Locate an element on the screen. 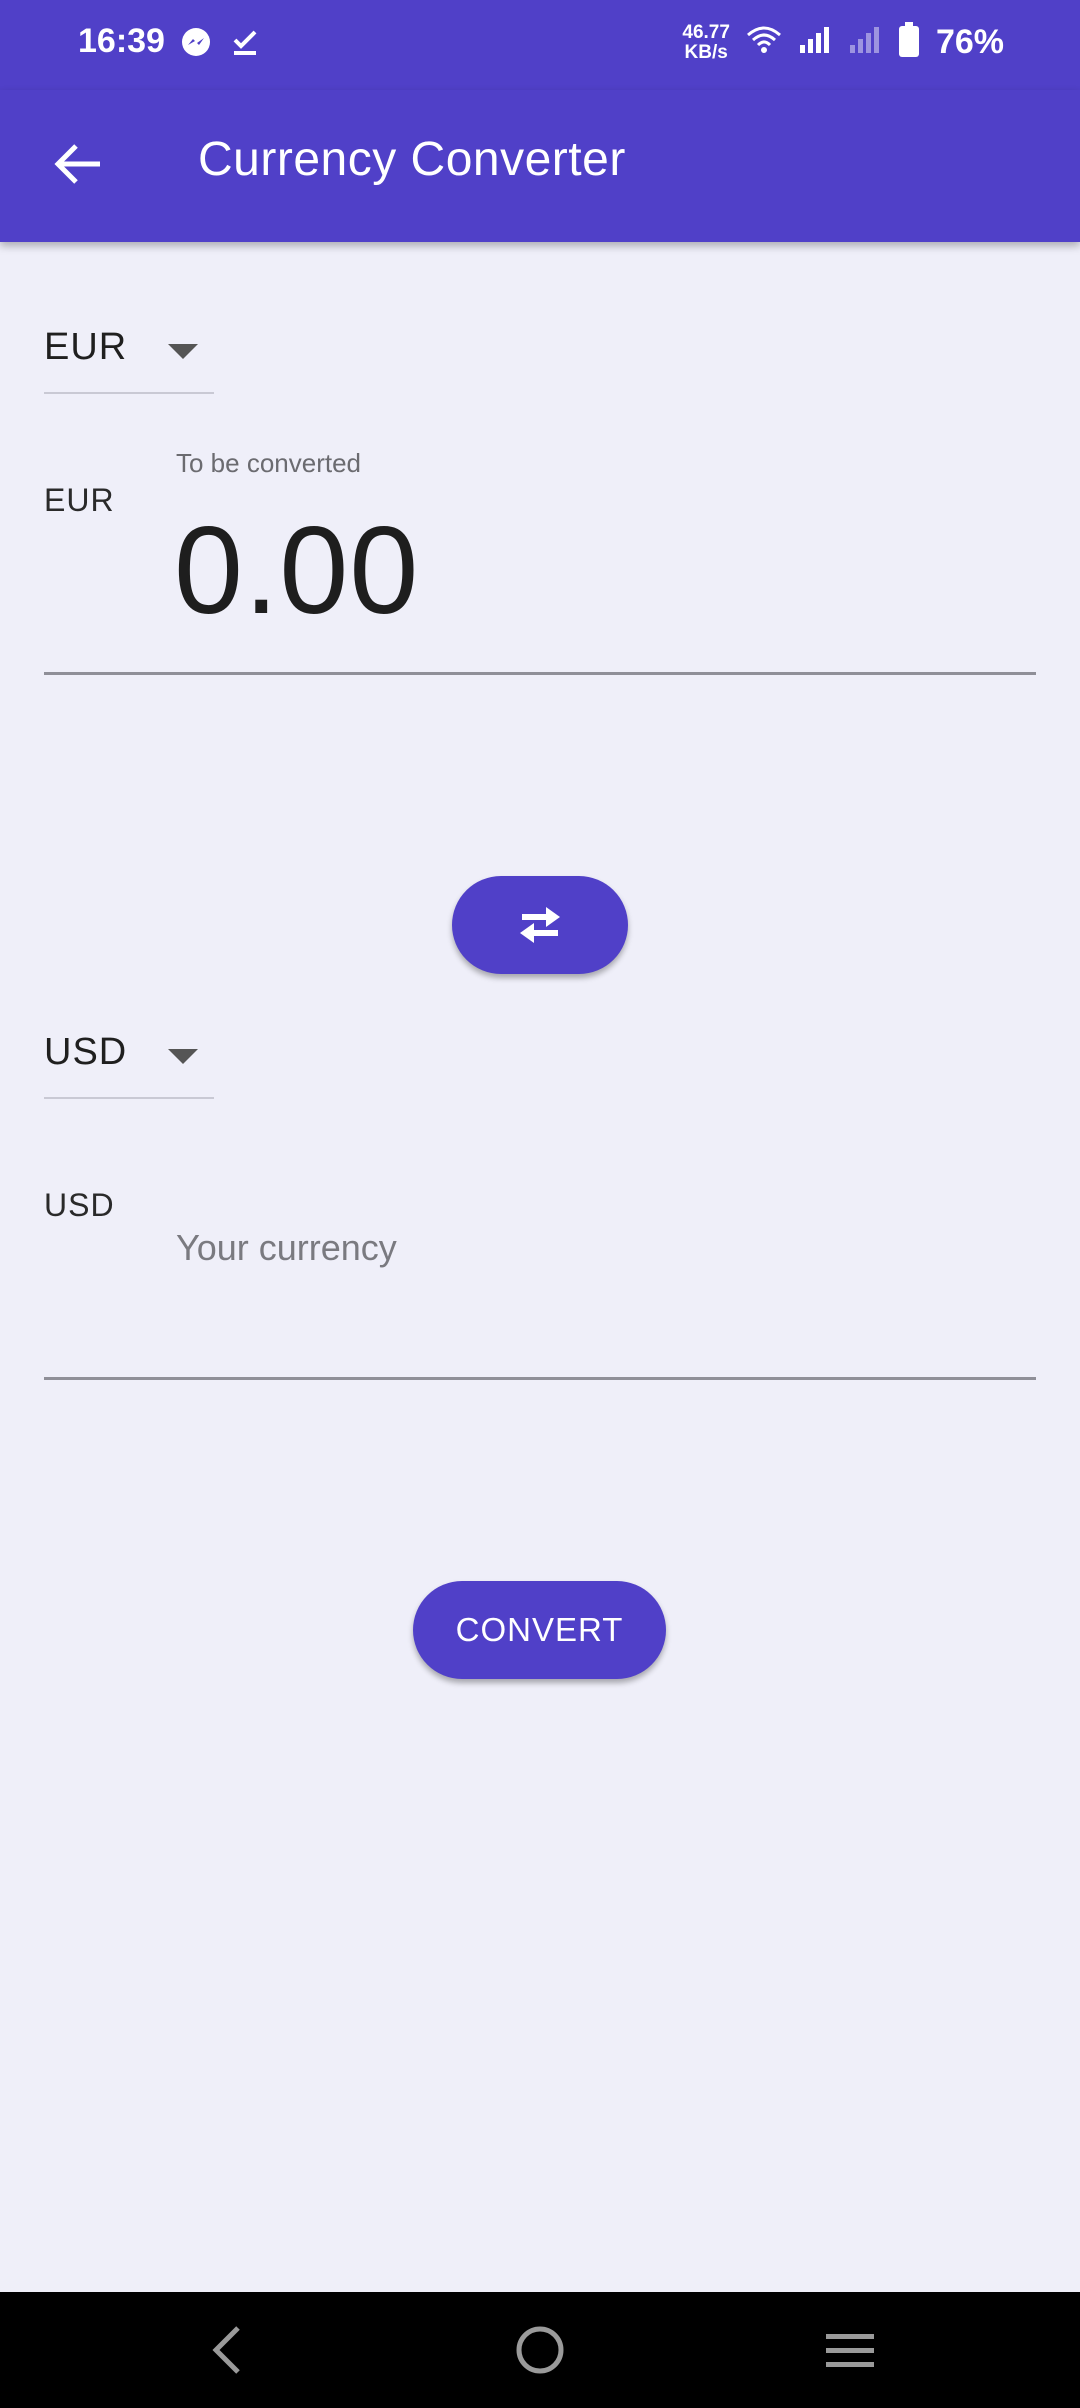 This screenshot has height=2408, width=1080. nav-menu-icon is located at coordinates (850, 2350).